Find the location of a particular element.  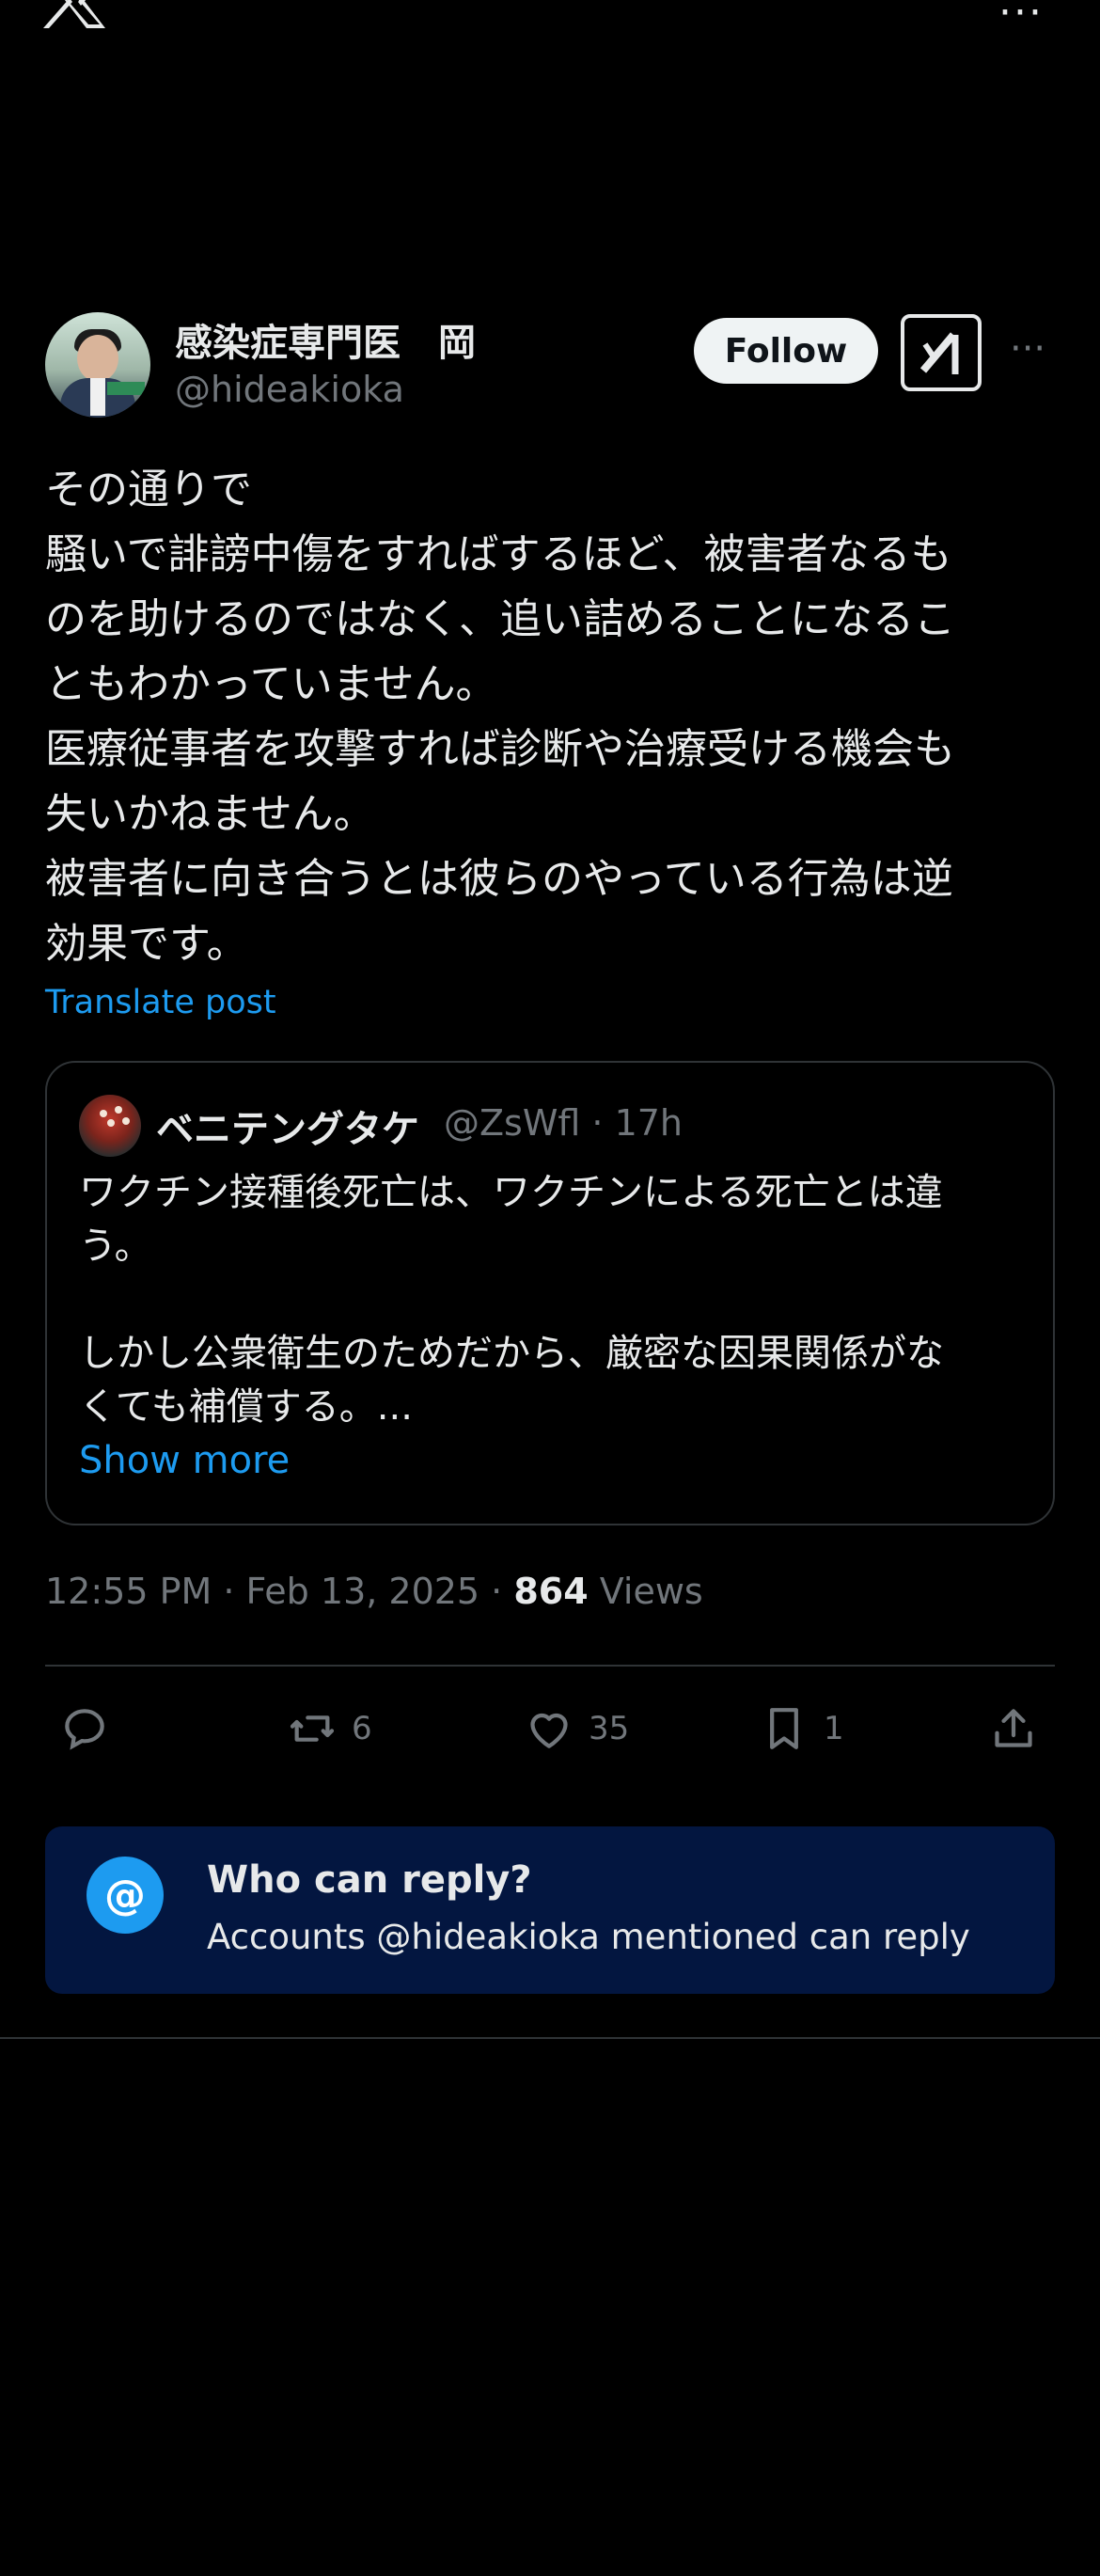

views-label: Views is located at coordinates (645, 1591).